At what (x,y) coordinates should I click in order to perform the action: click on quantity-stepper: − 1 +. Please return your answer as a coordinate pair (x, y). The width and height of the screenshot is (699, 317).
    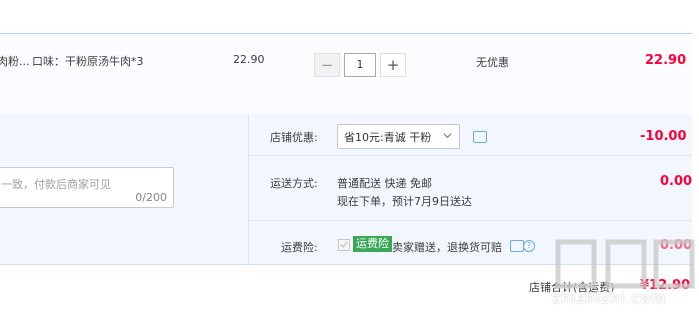
    Looking at the image, I should click on (360, 65).